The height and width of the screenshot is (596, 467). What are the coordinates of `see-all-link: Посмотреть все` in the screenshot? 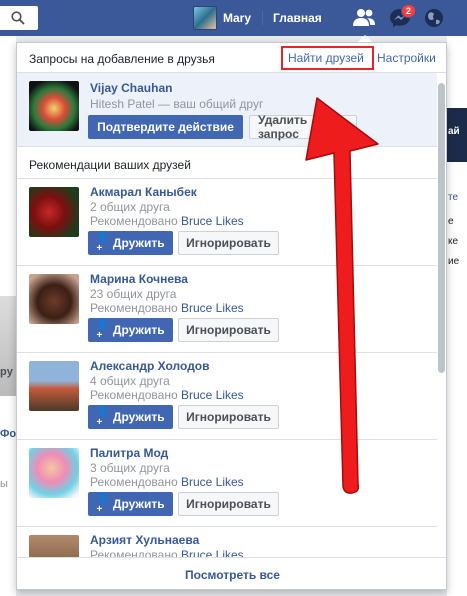 It's located at (231, 575).